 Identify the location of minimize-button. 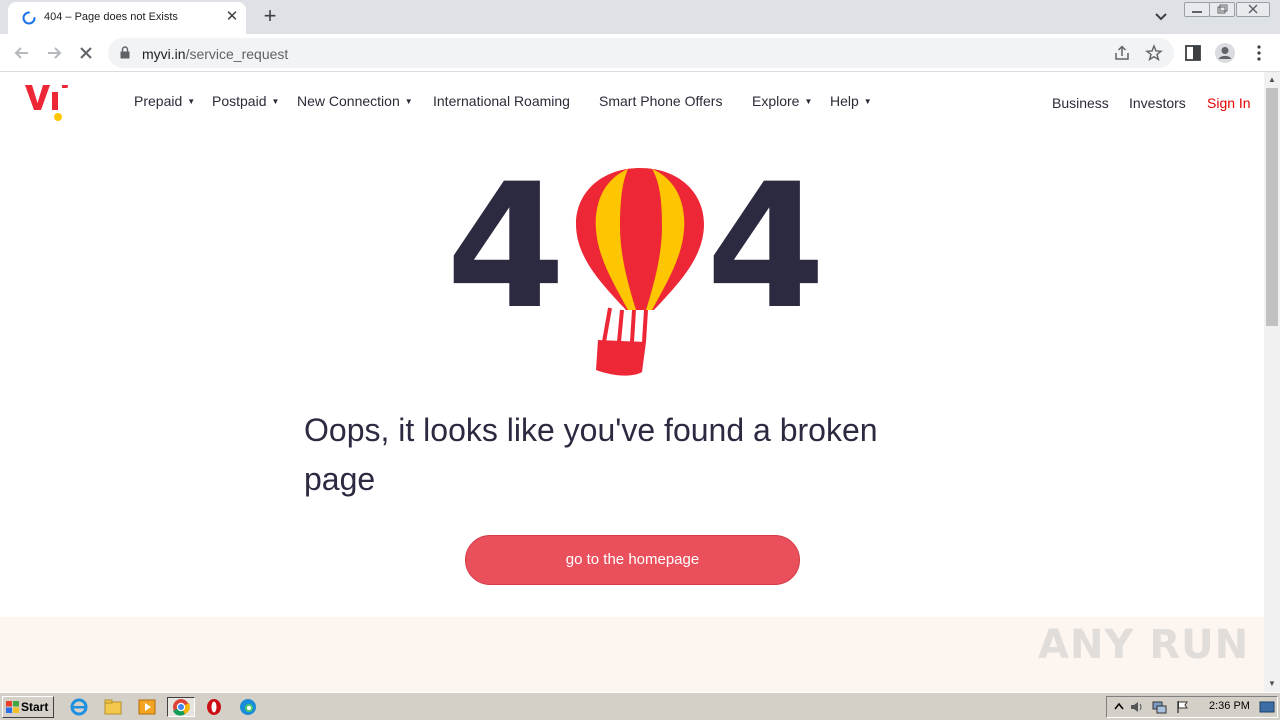
(1197, 9).